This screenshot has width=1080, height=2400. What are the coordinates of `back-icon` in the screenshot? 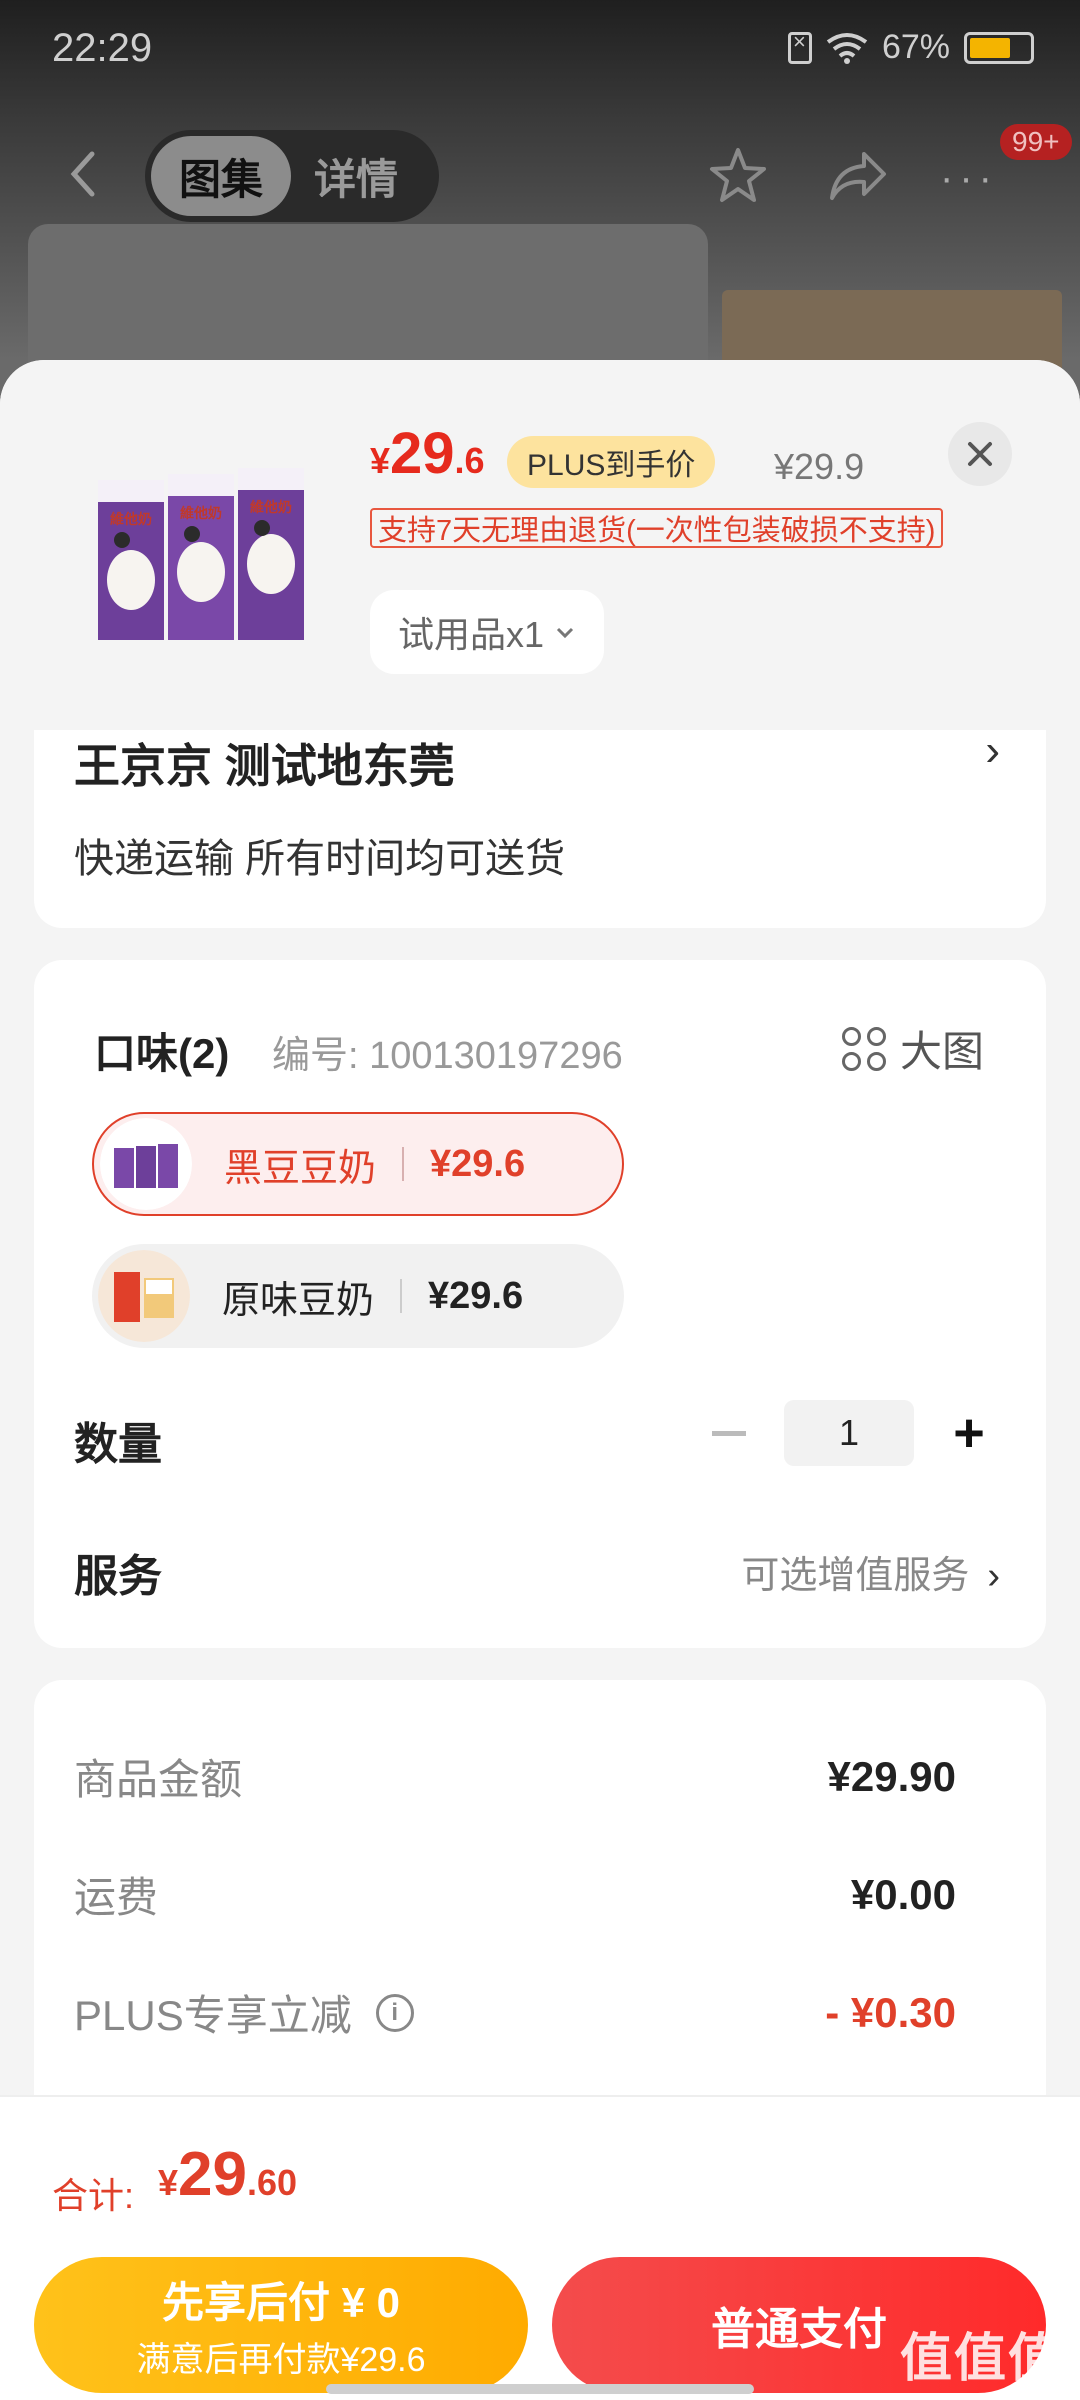 It's located at (86, 174).